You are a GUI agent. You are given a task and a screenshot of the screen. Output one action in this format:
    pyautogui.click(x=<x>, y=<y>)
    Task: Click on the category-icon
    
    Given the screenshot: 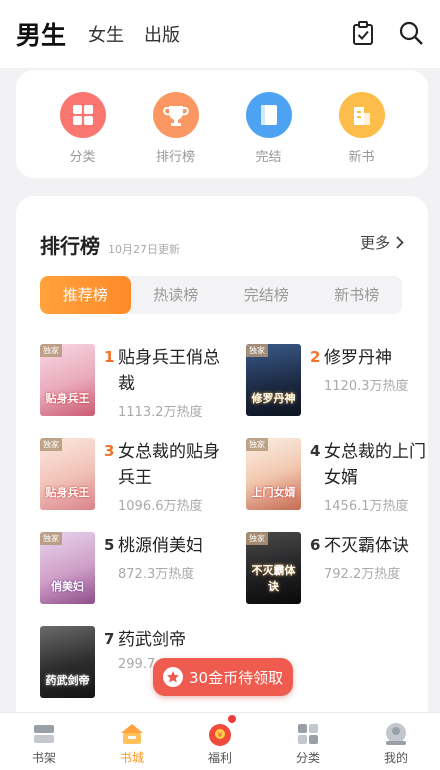 What is the action you would take?
    pyautogui.click(x=82, y=115)
    